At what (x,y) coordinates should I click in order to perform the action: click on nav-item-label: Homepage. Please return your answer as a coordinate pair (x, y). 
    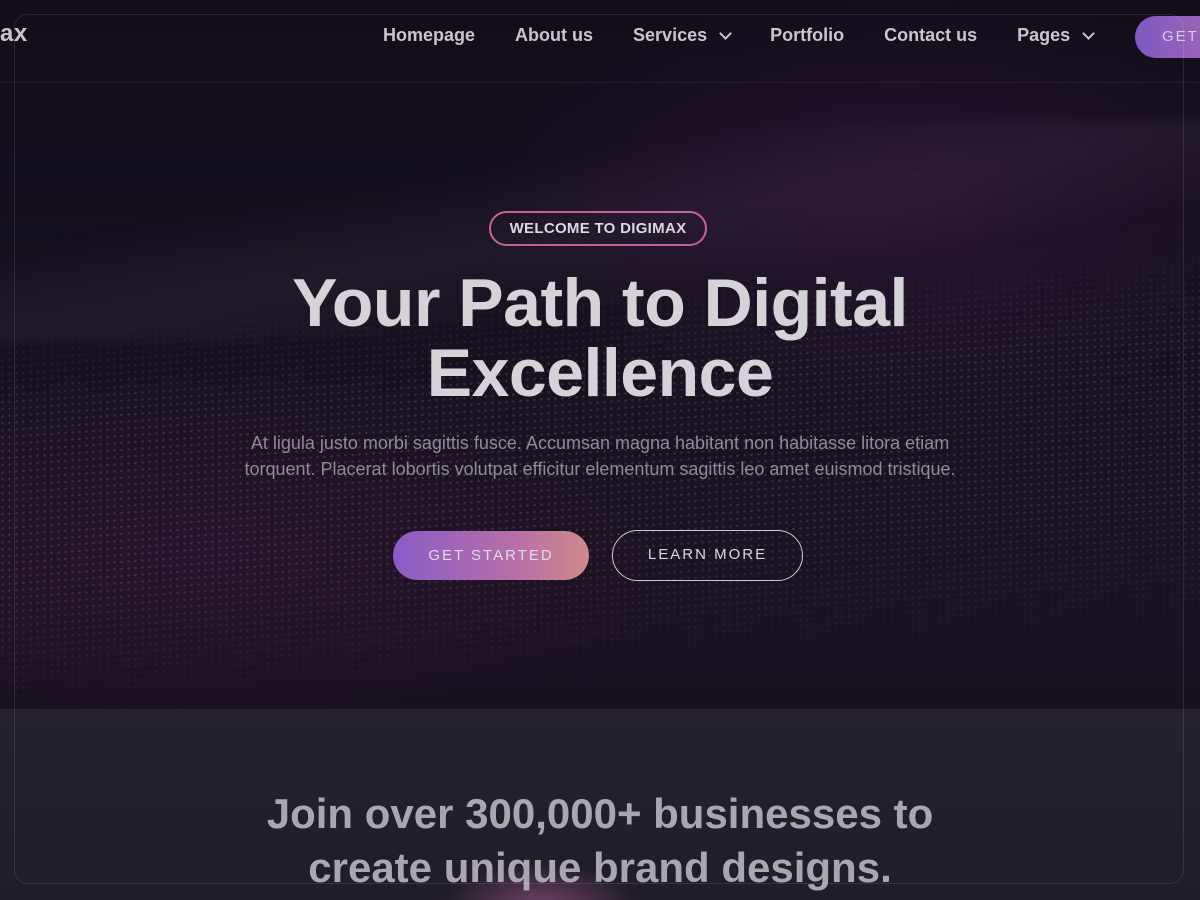
    Looking at the image, I should click on (429, 35).